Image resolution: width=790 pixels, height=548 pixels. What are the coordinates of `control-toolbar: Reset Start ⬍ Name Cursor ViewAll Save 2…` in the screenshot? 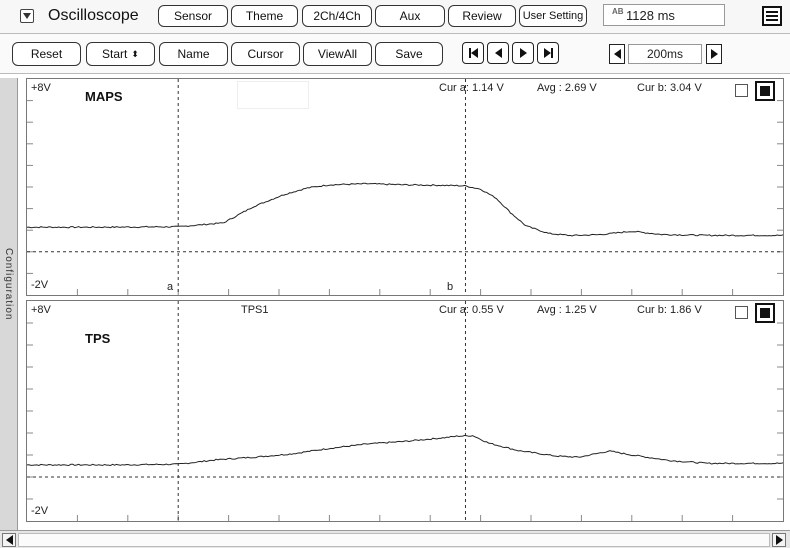 It's located at (395, 54).